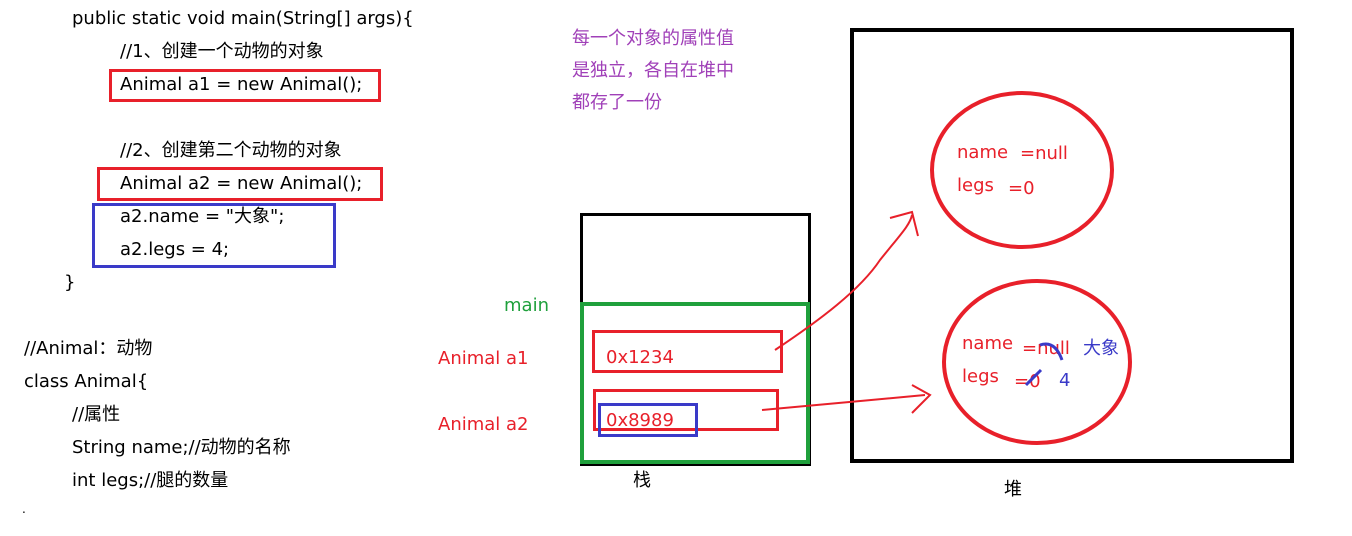  I want to click on arrow-a1-to-object1, so click(843, 282).